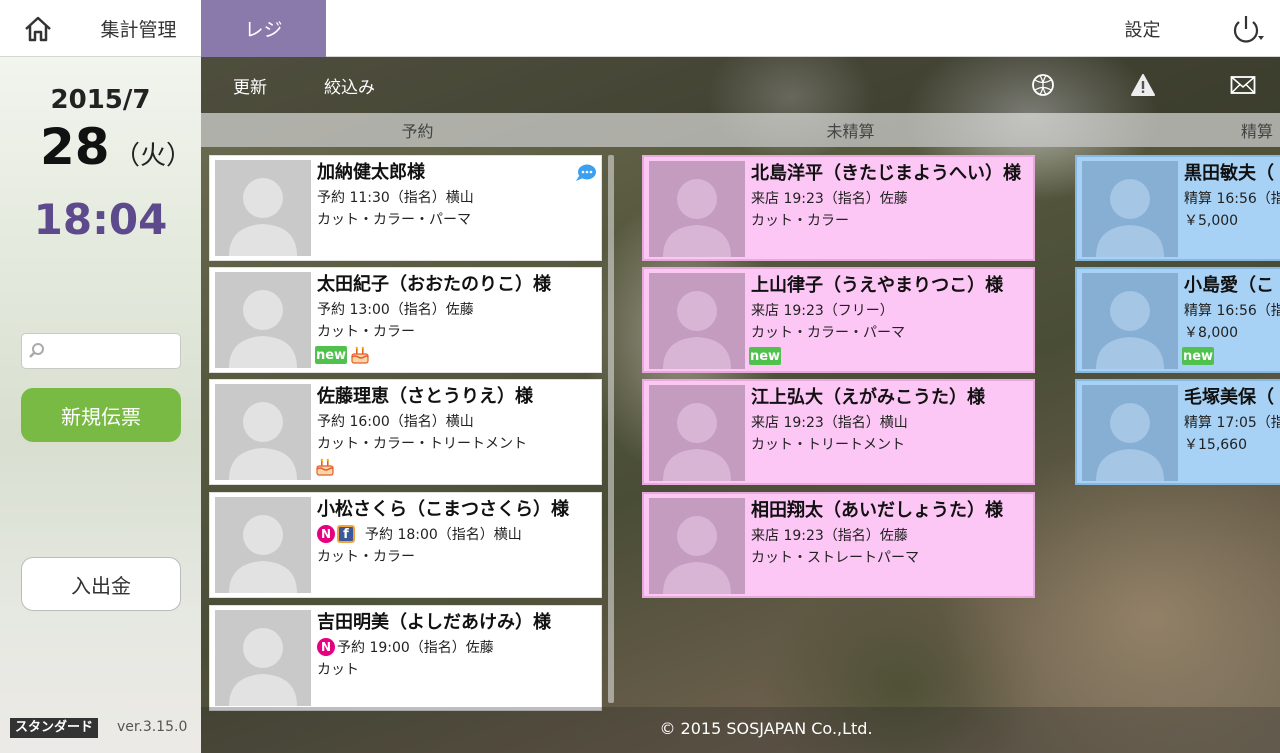 Image resolution: width=1280 pixels, height=753 pixels. I want to click on reservation-info: 予約 16:00（指名）横山, so click(395, 422).